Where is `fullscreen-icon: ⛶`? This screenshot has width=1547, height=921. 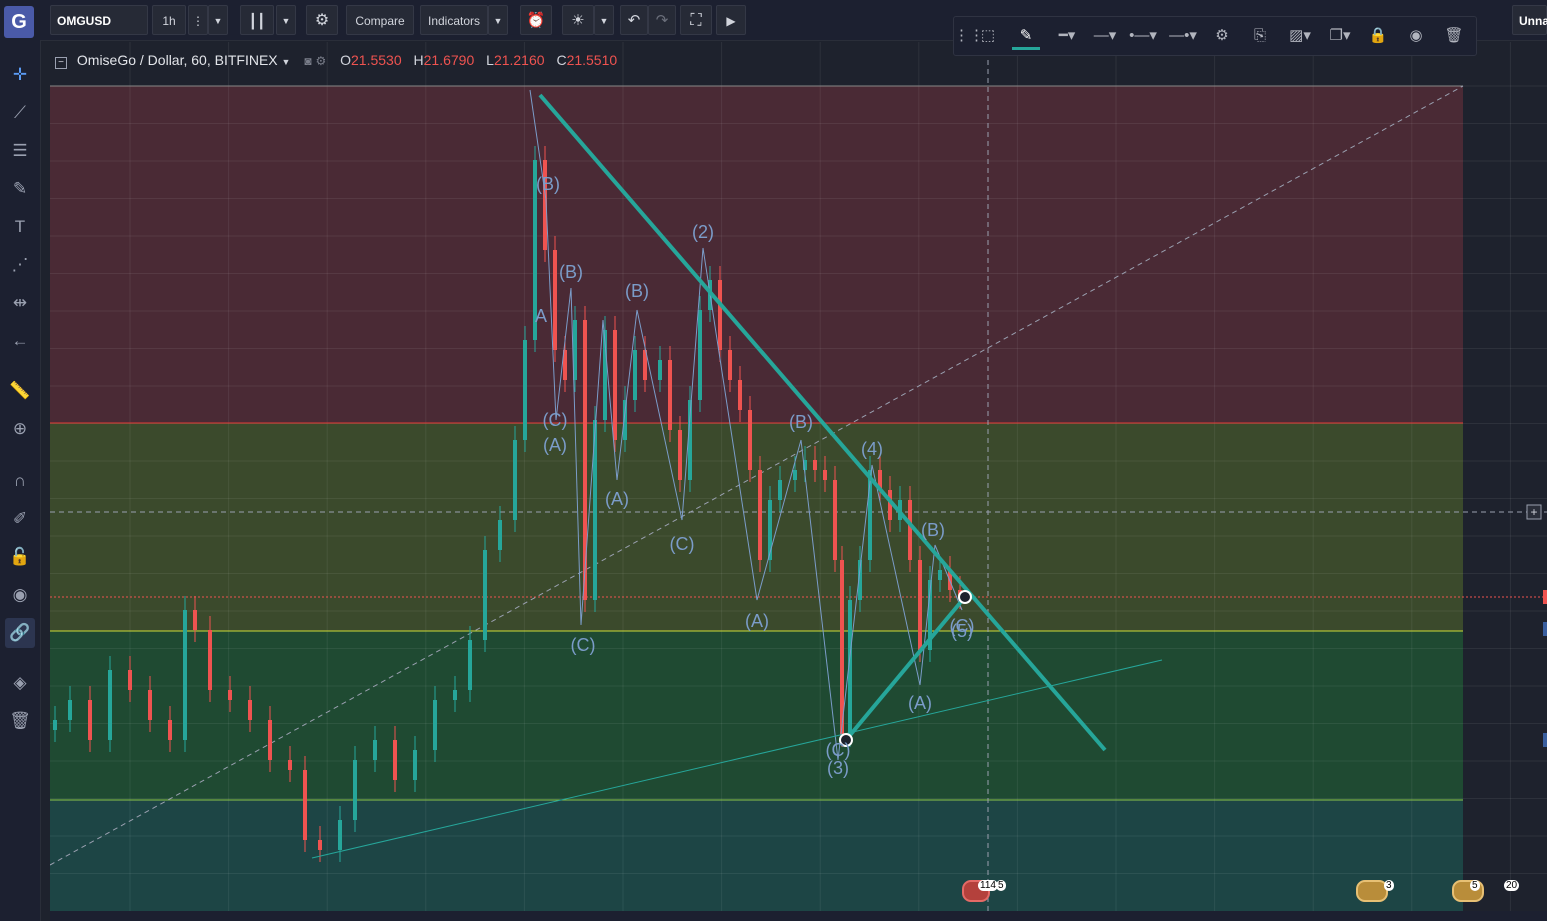
fullscreen-icon: ⛶ is located at coordinates (696, 20).